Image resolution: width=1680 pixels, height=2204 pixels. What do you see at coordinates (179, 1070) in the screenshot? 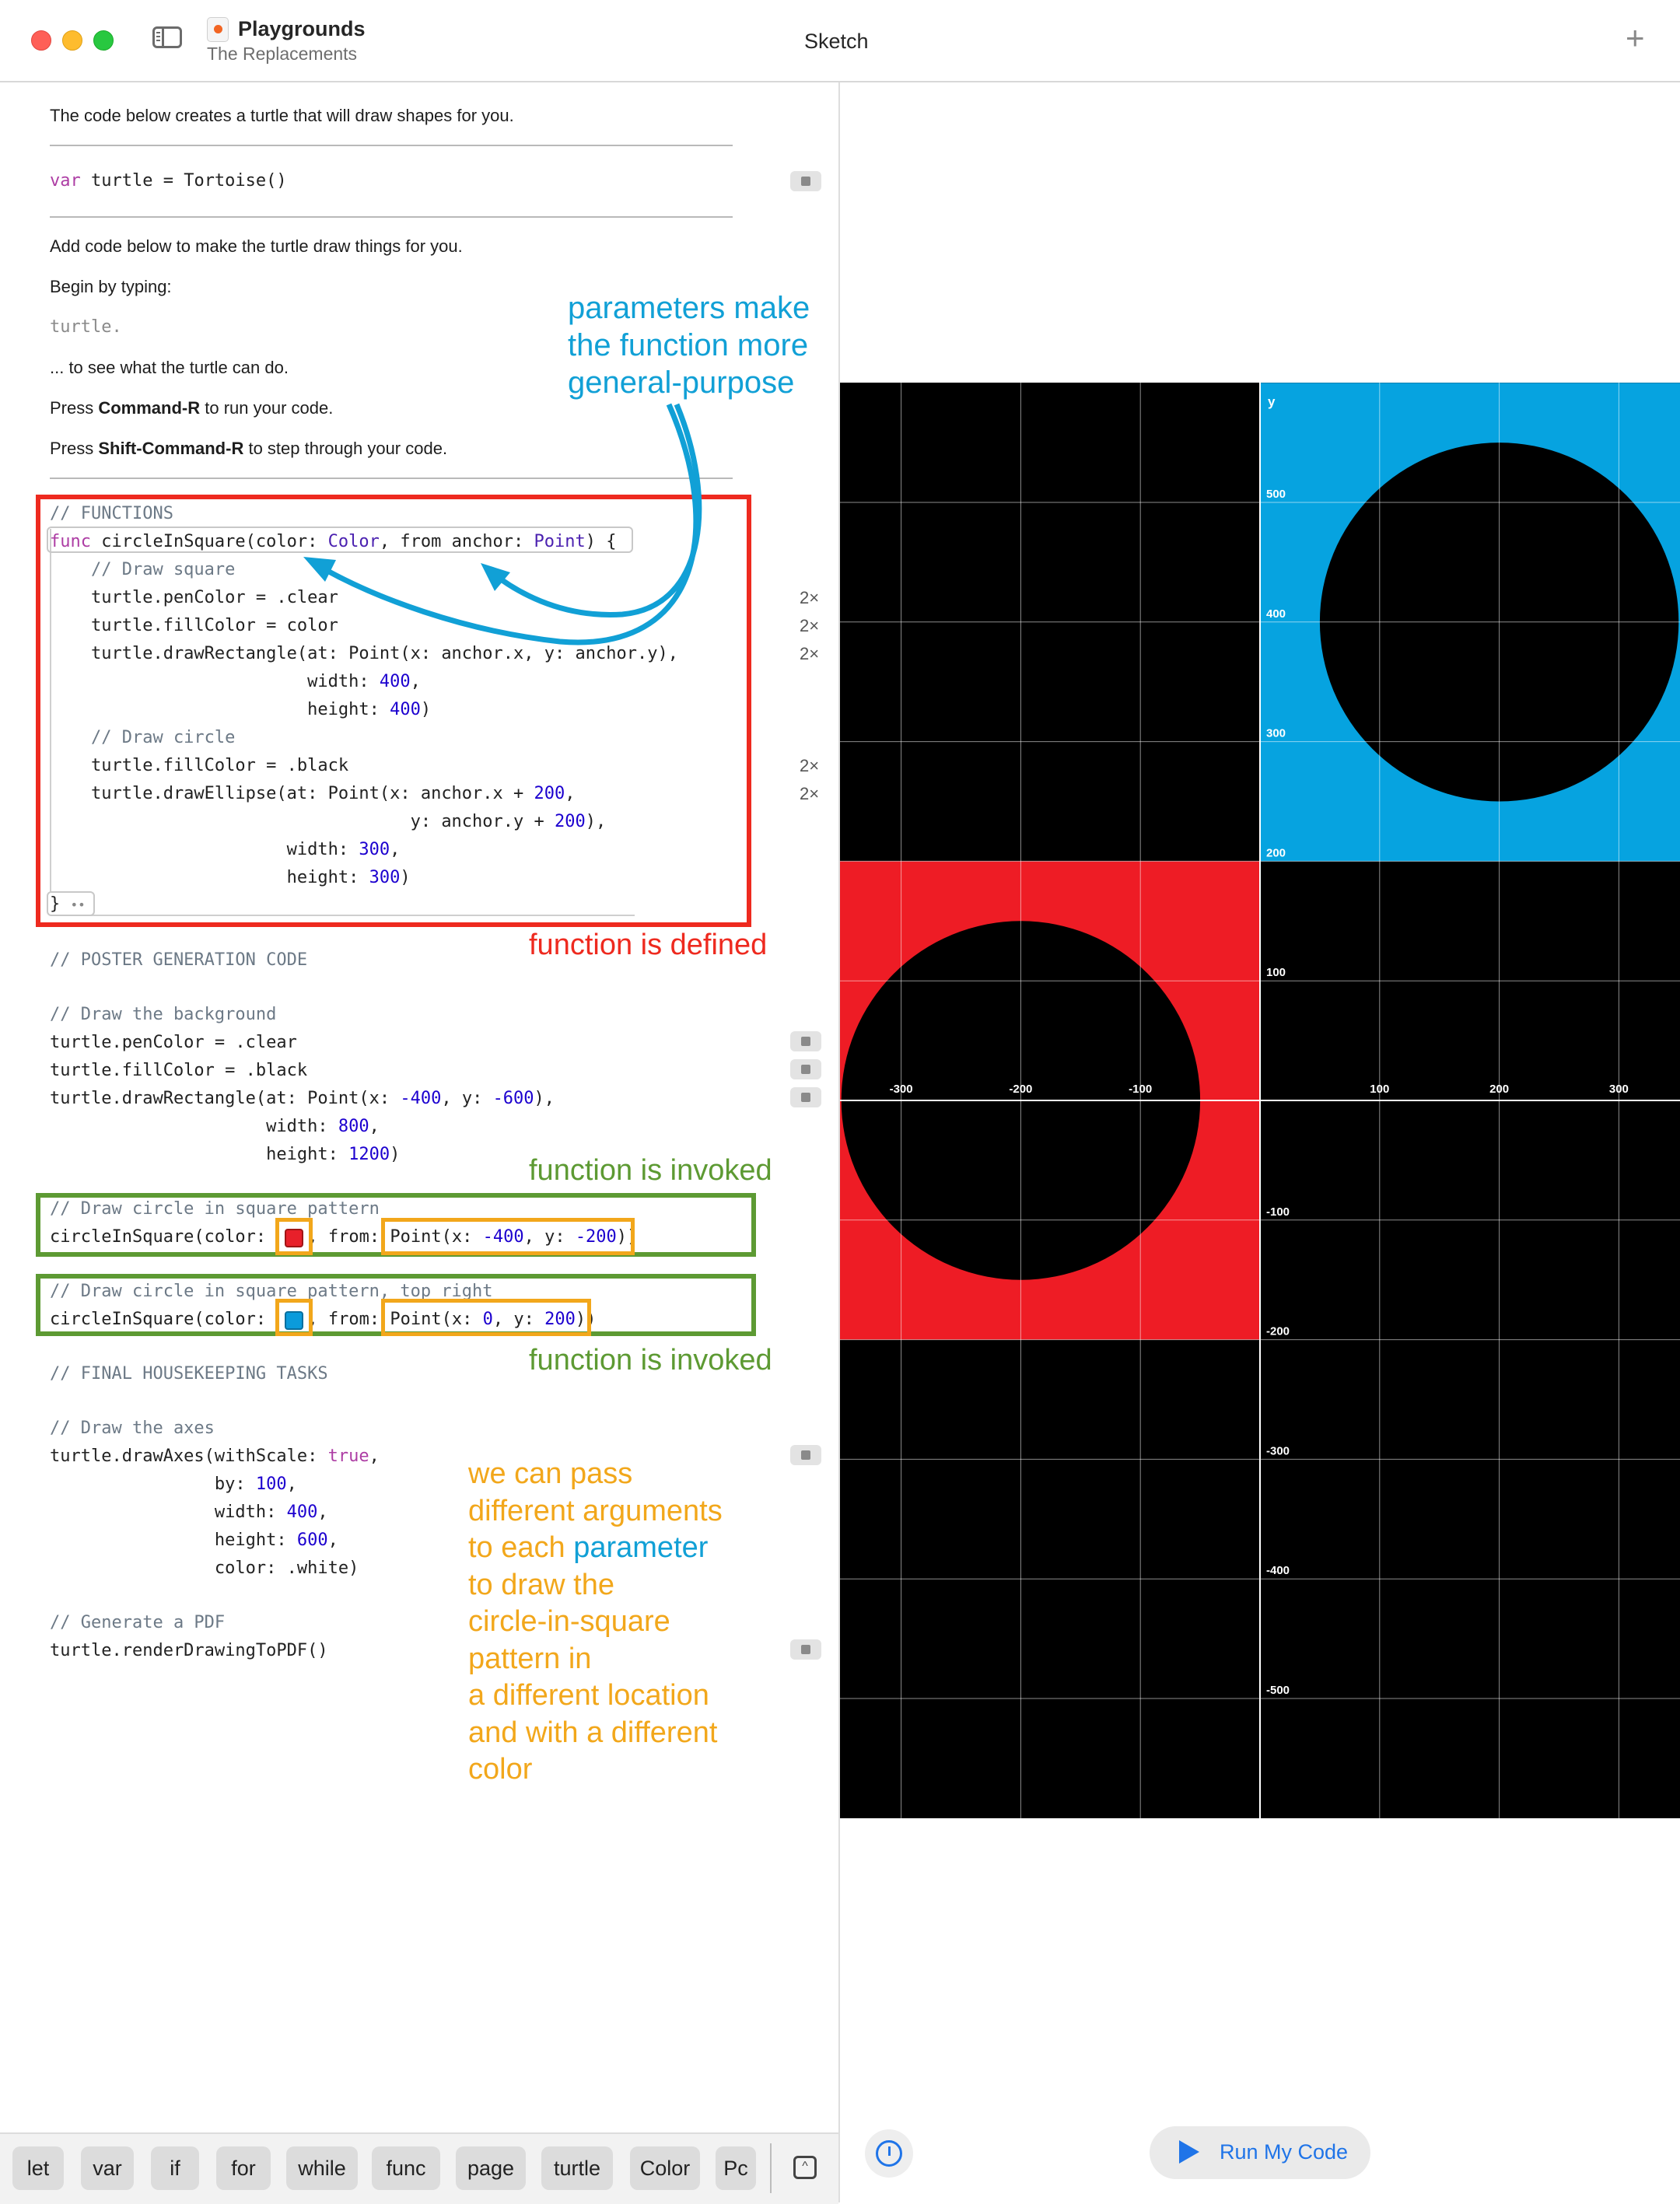
I see `code-line-bg-fill: turtle.fillColor = .black` at bounding box center [179, 1070].